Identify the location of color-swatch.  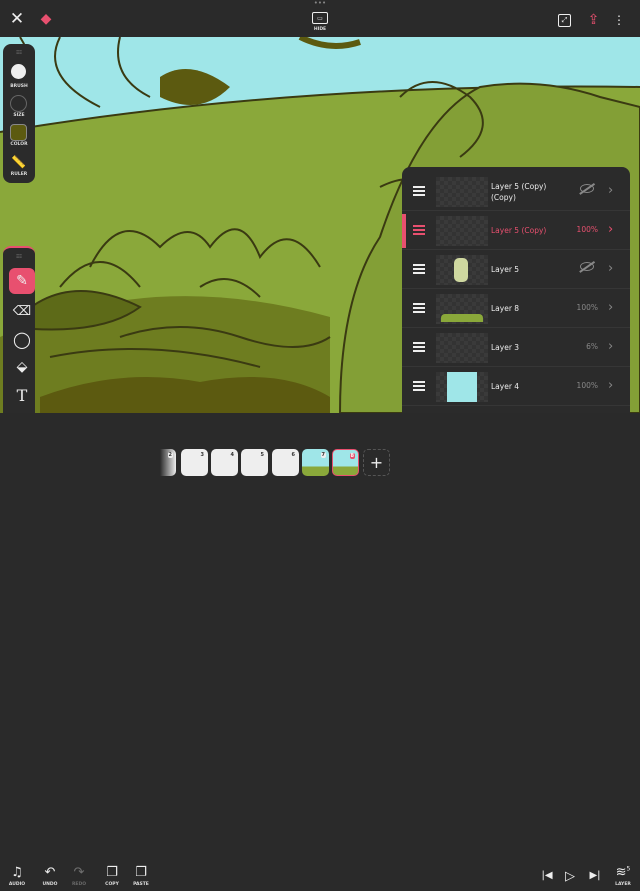
(18, 132).